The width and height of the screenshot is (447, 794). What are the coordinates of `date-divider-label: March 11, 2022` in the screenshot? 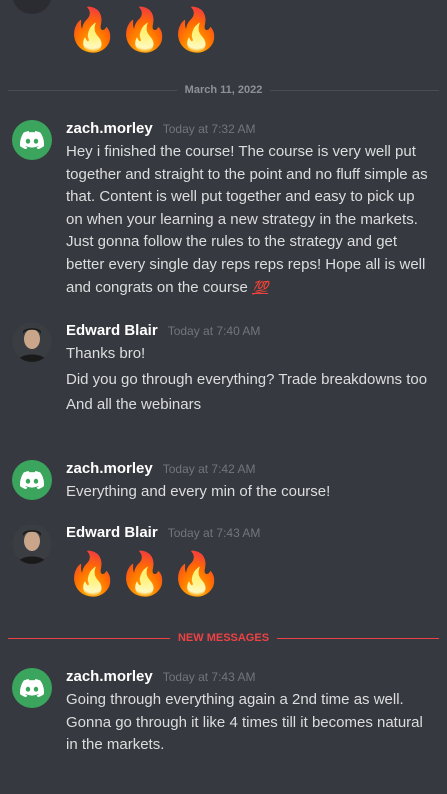 It's located at (223, 90).